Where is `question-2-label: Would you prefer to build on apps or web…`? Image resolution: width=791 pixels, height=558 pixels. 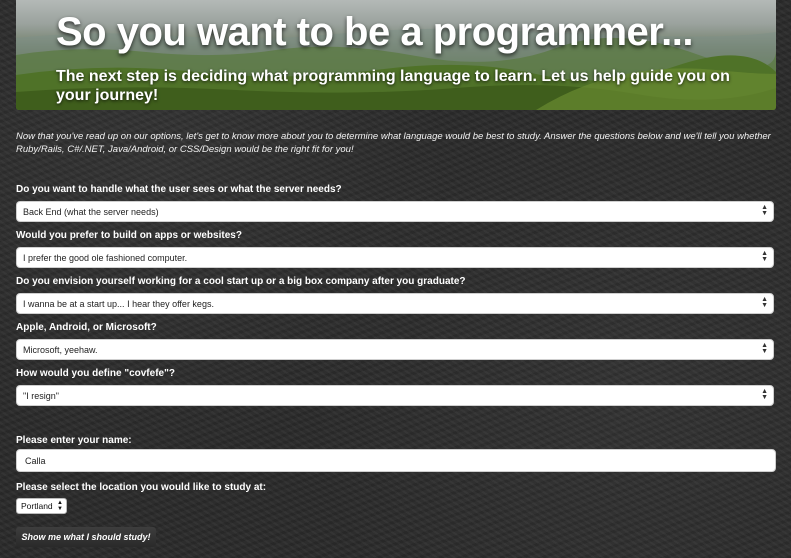 question-2-label: Would you prefer to build on apps or web… is located at coordinates (129, 235).